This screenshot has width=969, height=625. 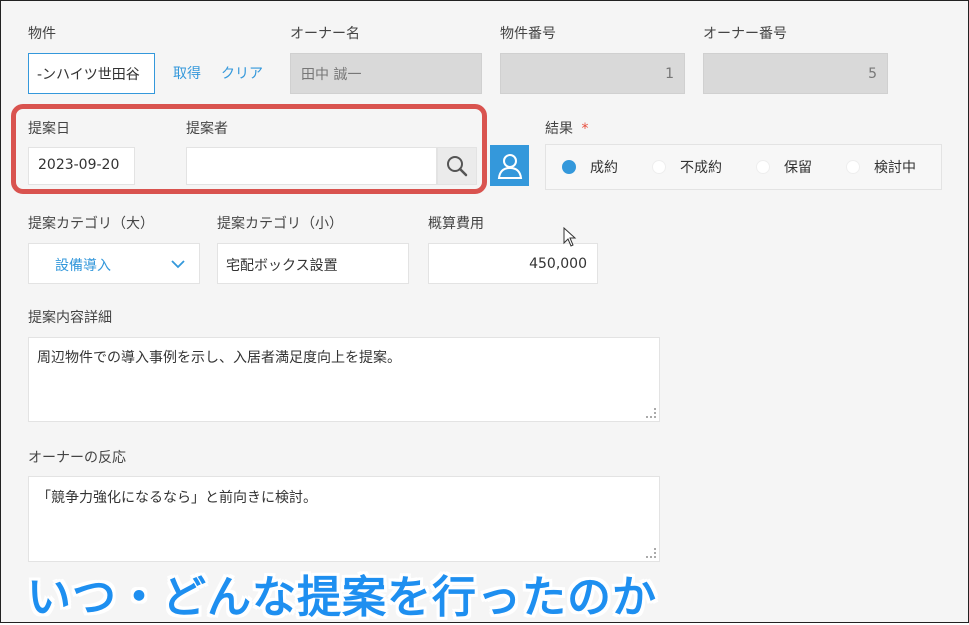 I want to click on property-number-value: 1, so click(x=669, y=73).